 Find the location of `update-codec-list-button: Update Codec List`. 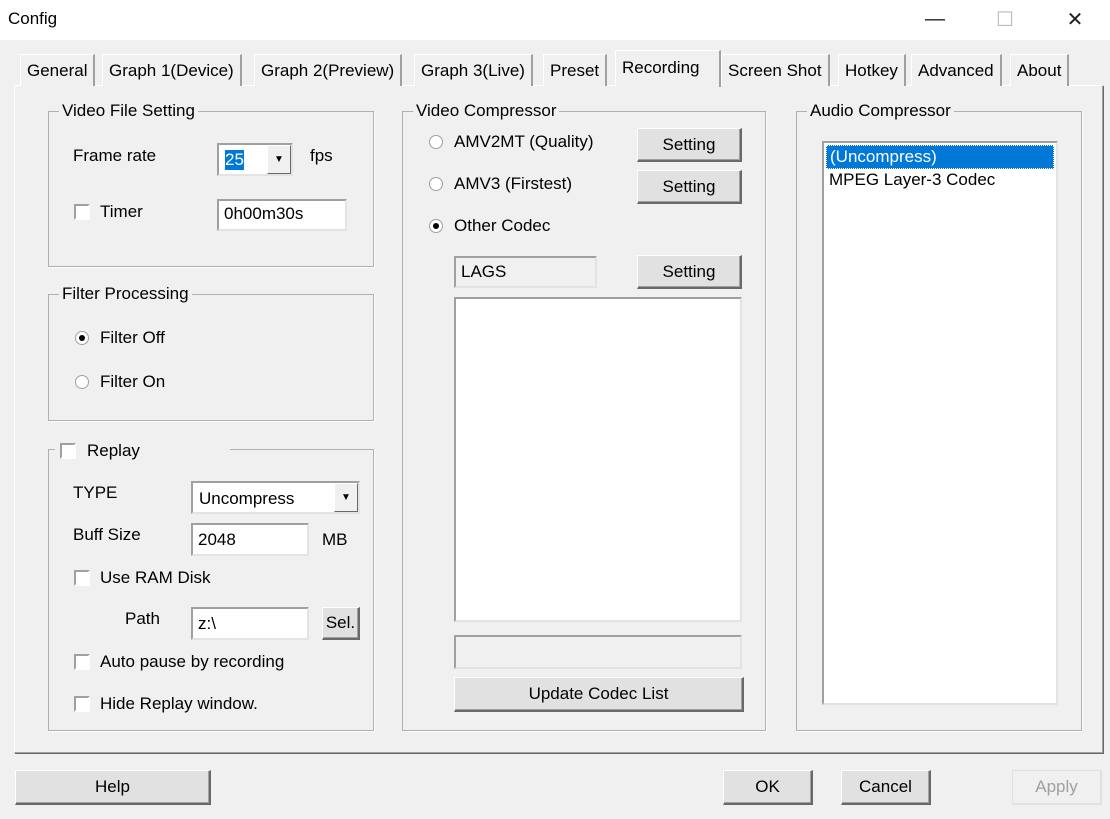

update-codec-list-button: Update Codec List is located at coordinates (599, 694).